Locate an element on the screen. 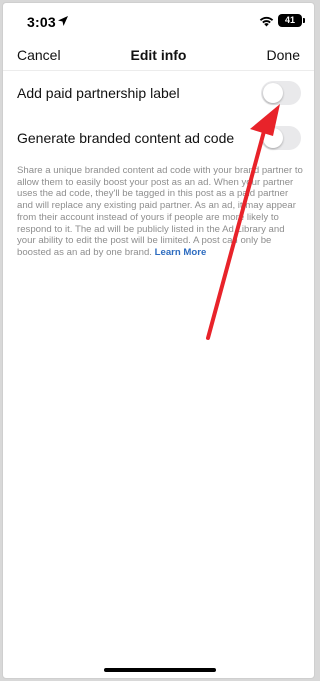 The image size is (320, 681). battery-tip is located at coordinates (304, 20).